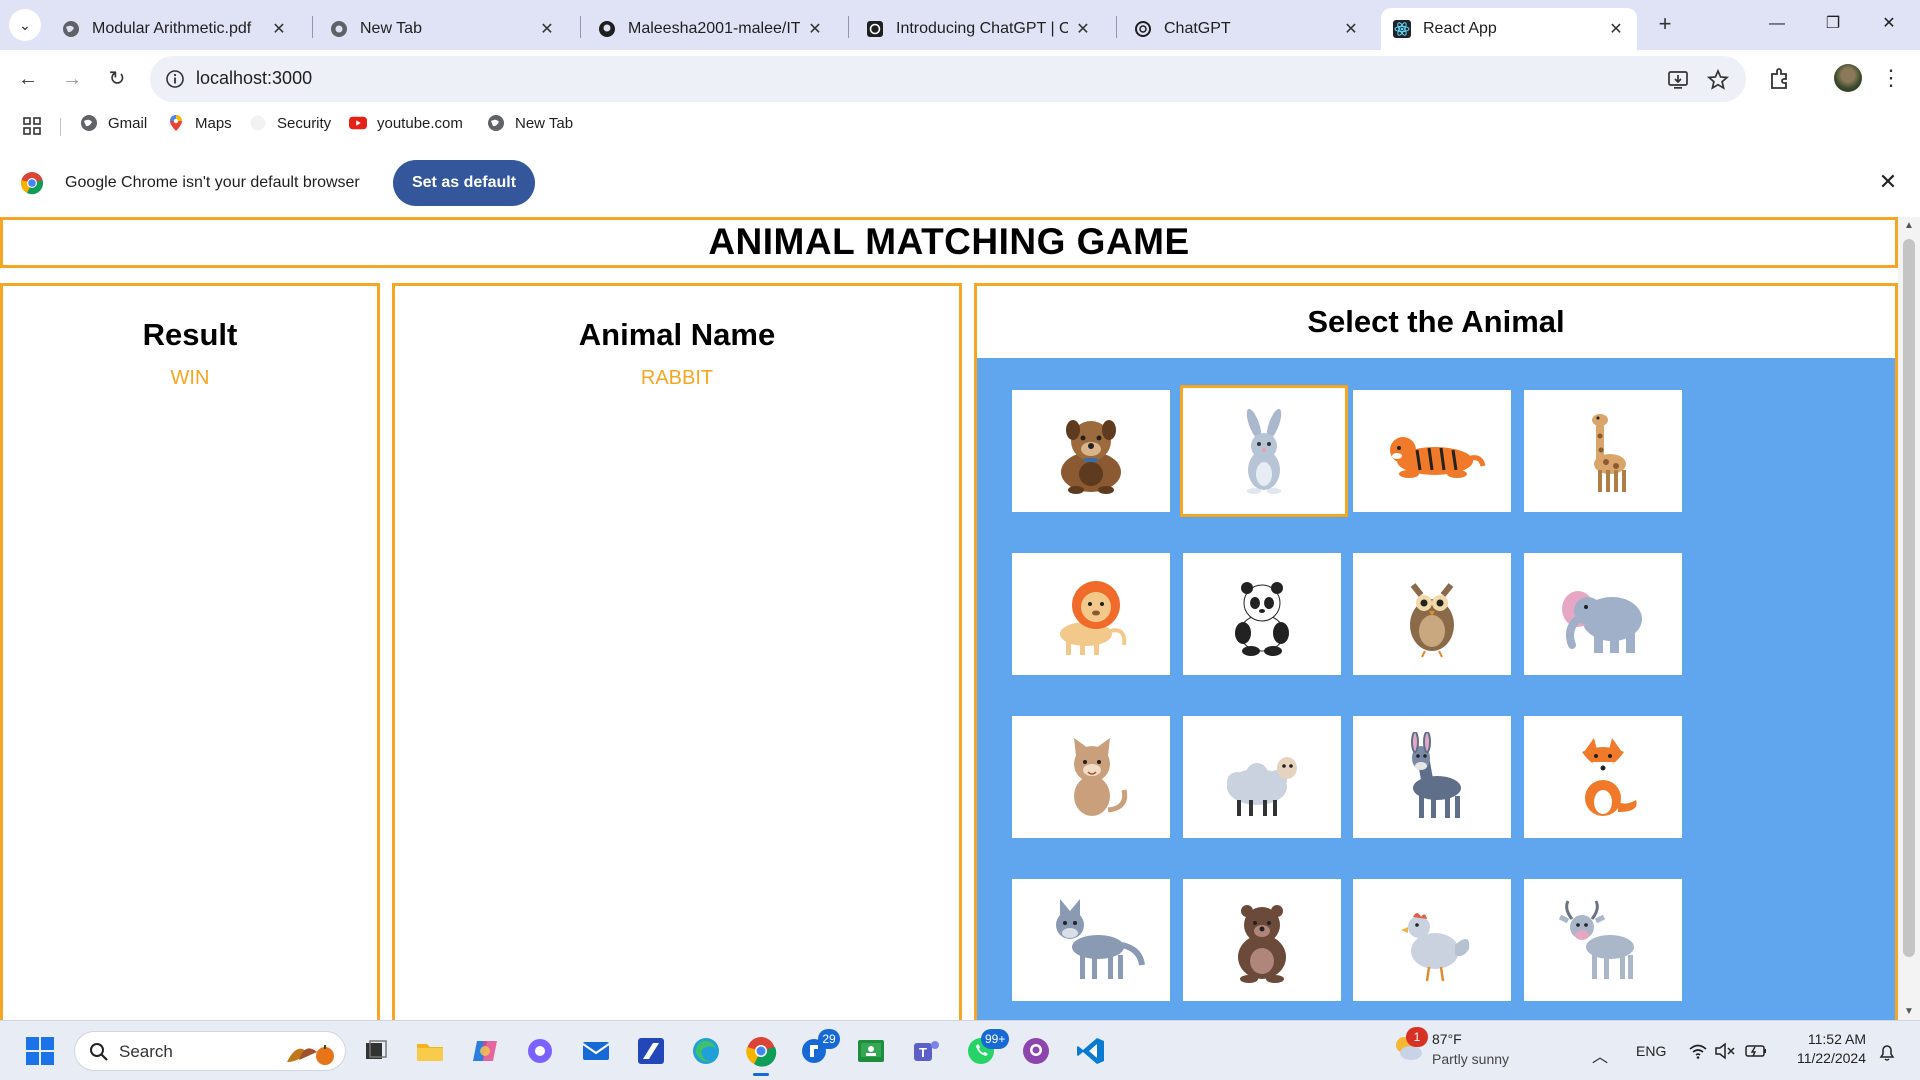 The height and width of the screenshot is (1080, 1920). Describe the element at coordinates (443, 29) in the screenshot. I see `tab-new-tab: New Tab ✕` at that location.